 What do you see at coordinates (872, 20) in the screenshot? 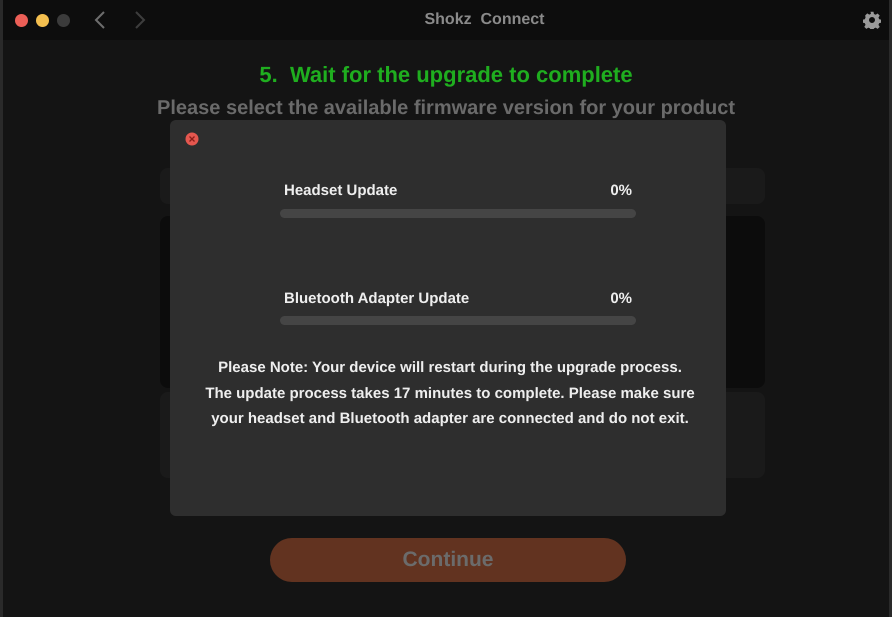
I see `settings-icon` at bounding box center [872, 20].